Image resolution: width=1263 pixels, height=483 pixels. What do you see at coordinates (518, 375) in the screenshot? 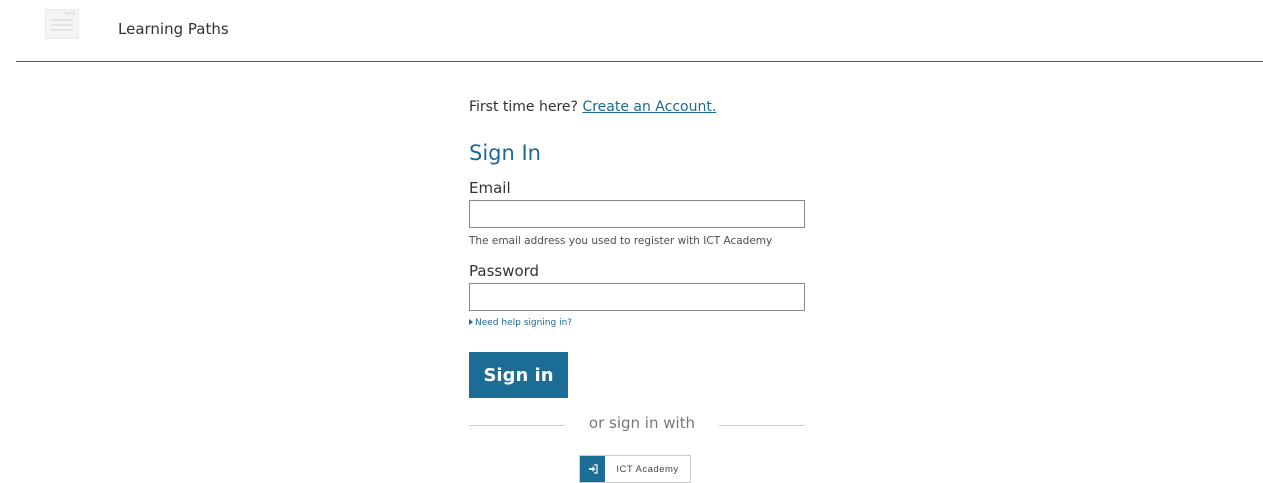
I see `sign-in-button: Sign in` at bounding box center [518, 375].